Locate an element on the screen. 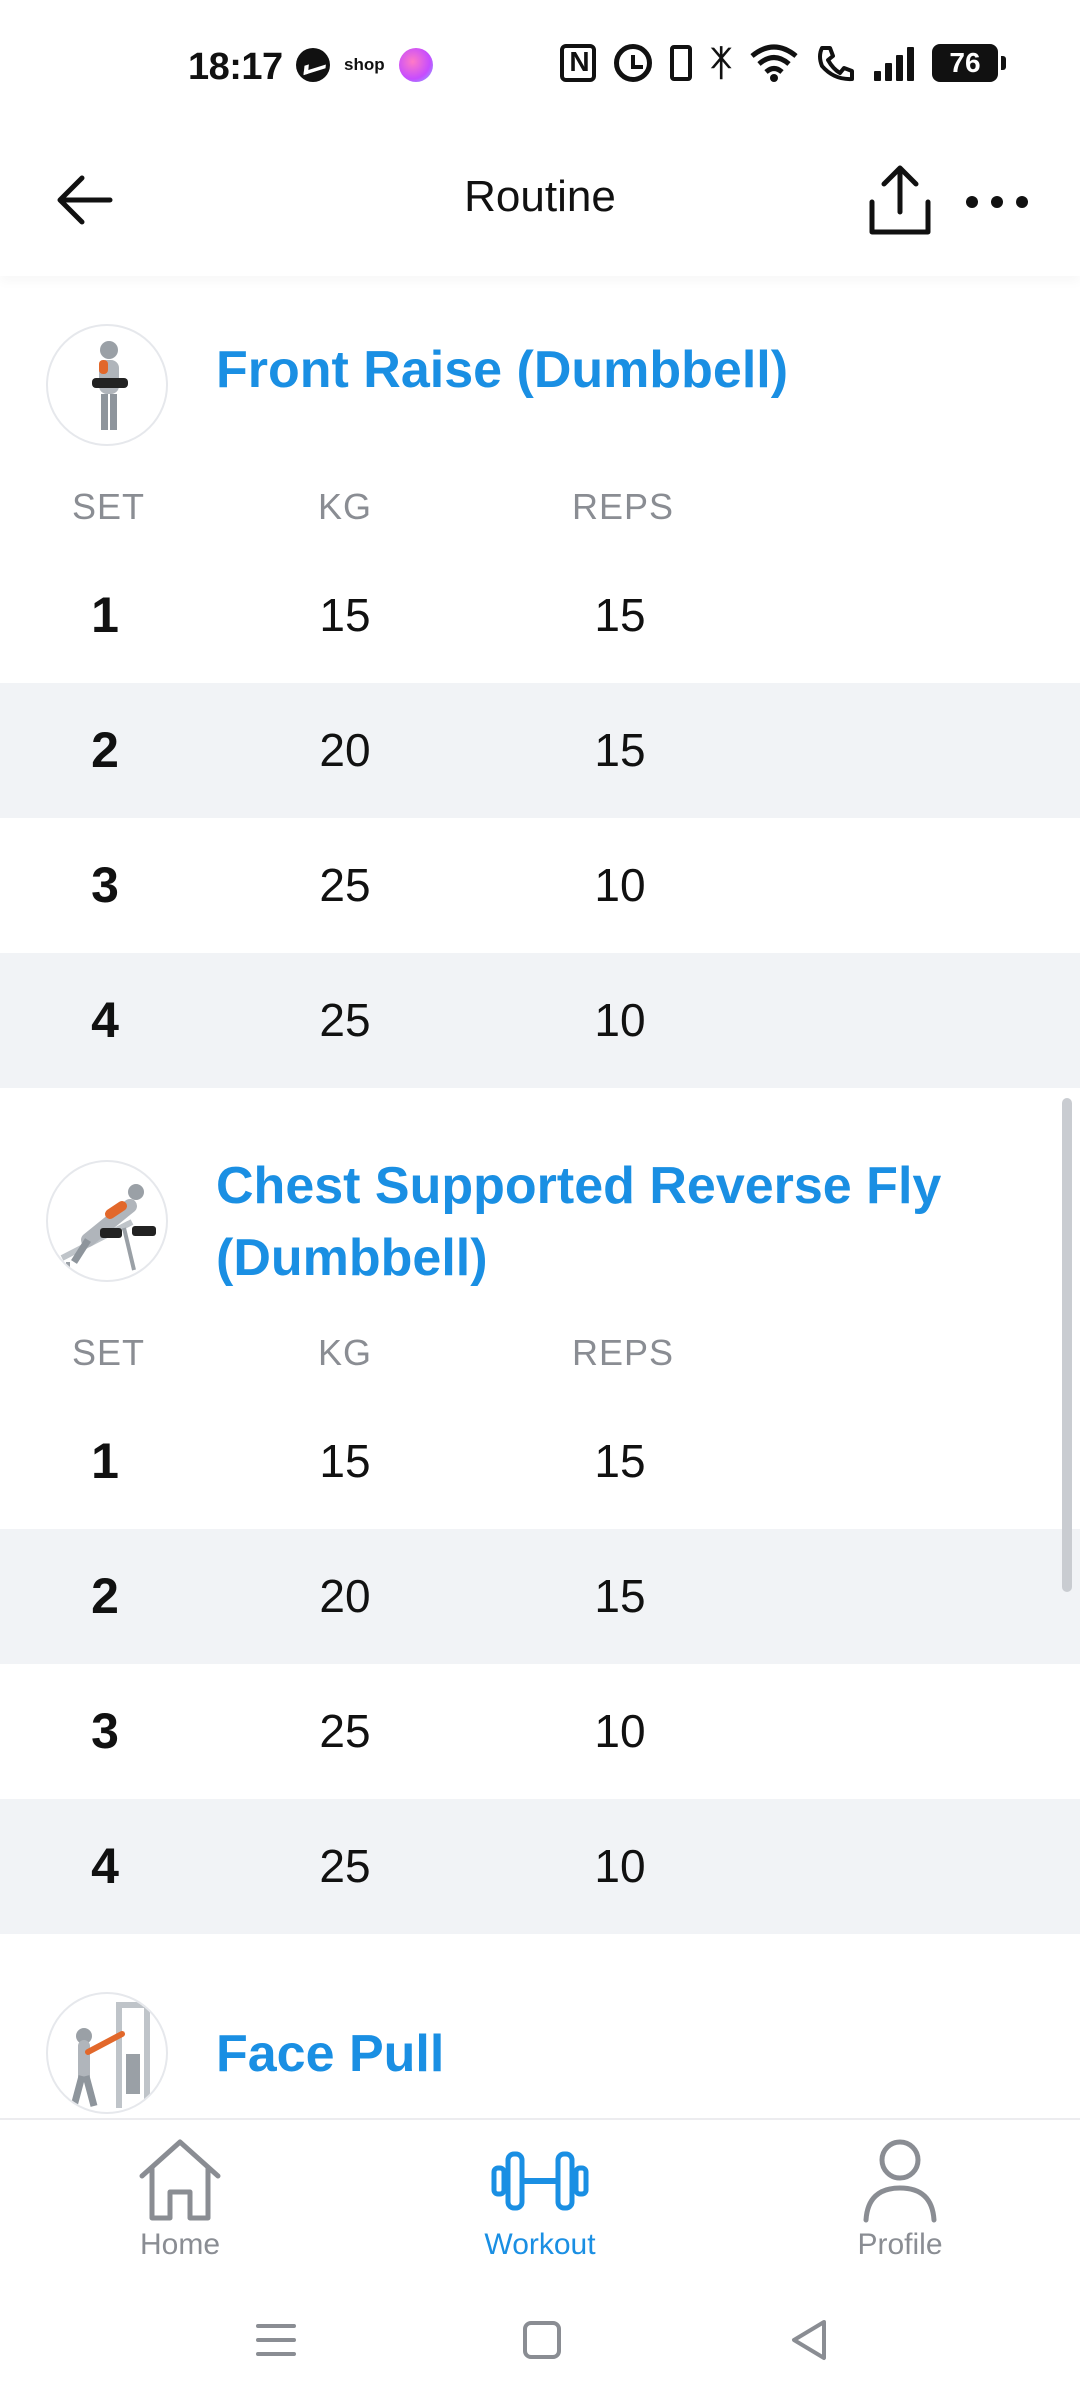 The image size is (1080, 2400). nav-item-workout: Workout is located at coordinates (540, 2206).